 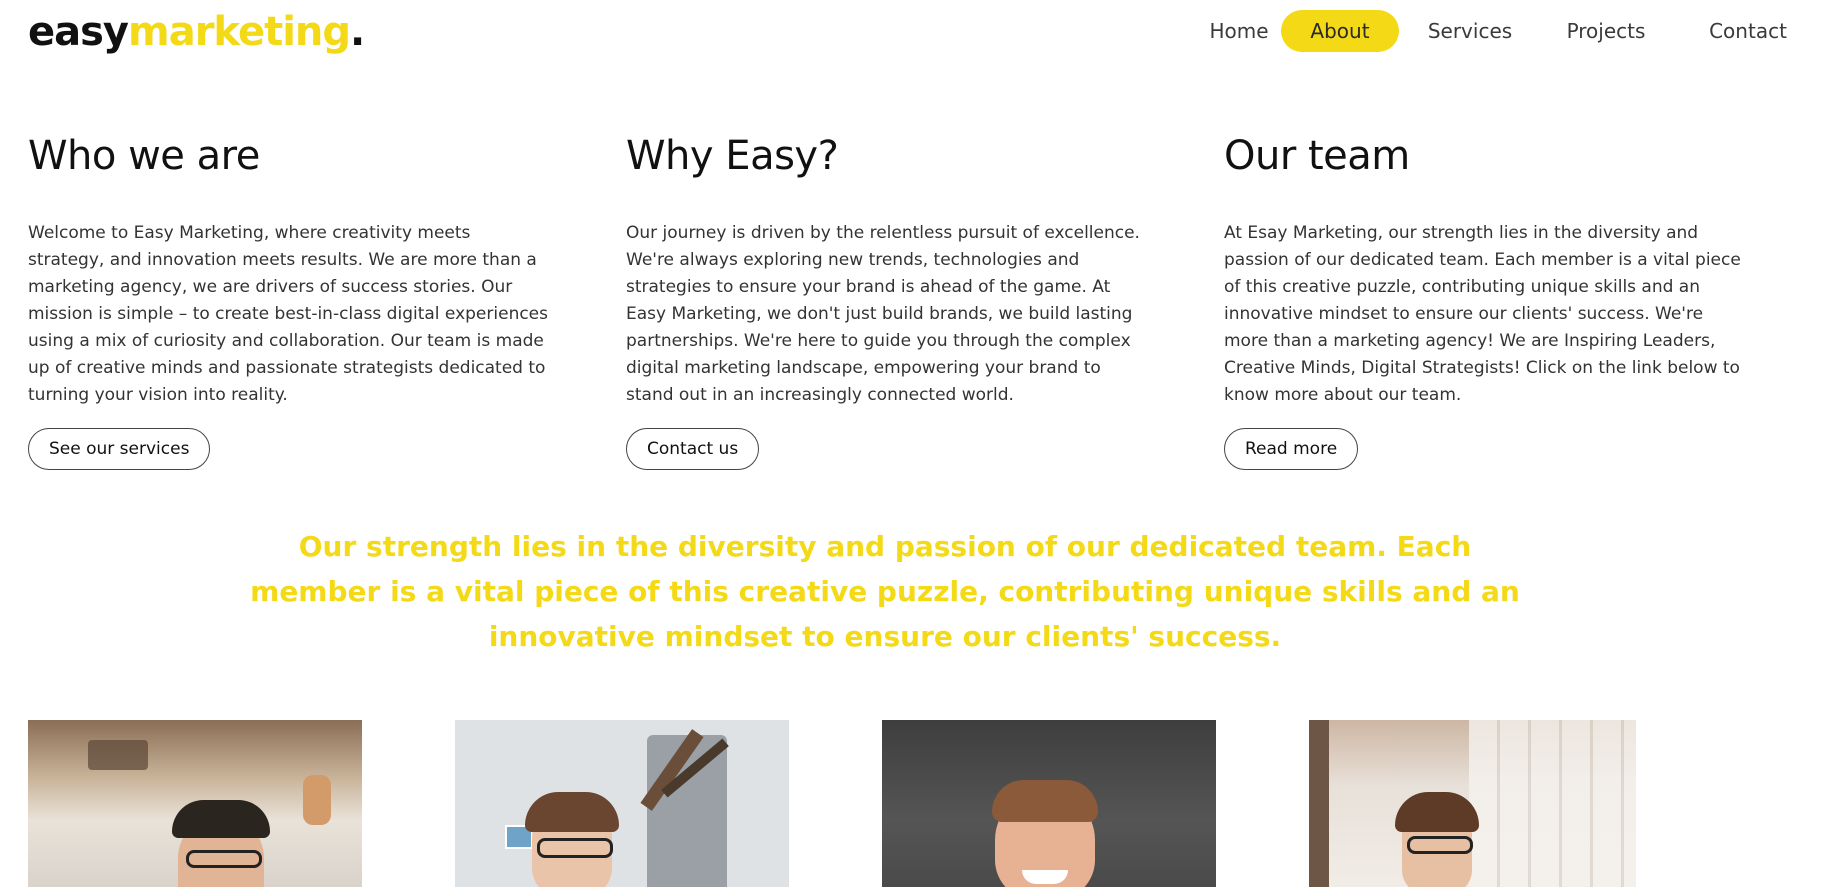 What do you see at coordinates (1239, 31) in the screenshot?
I see `nav-home: Home` at bounding box center [1239, 31].